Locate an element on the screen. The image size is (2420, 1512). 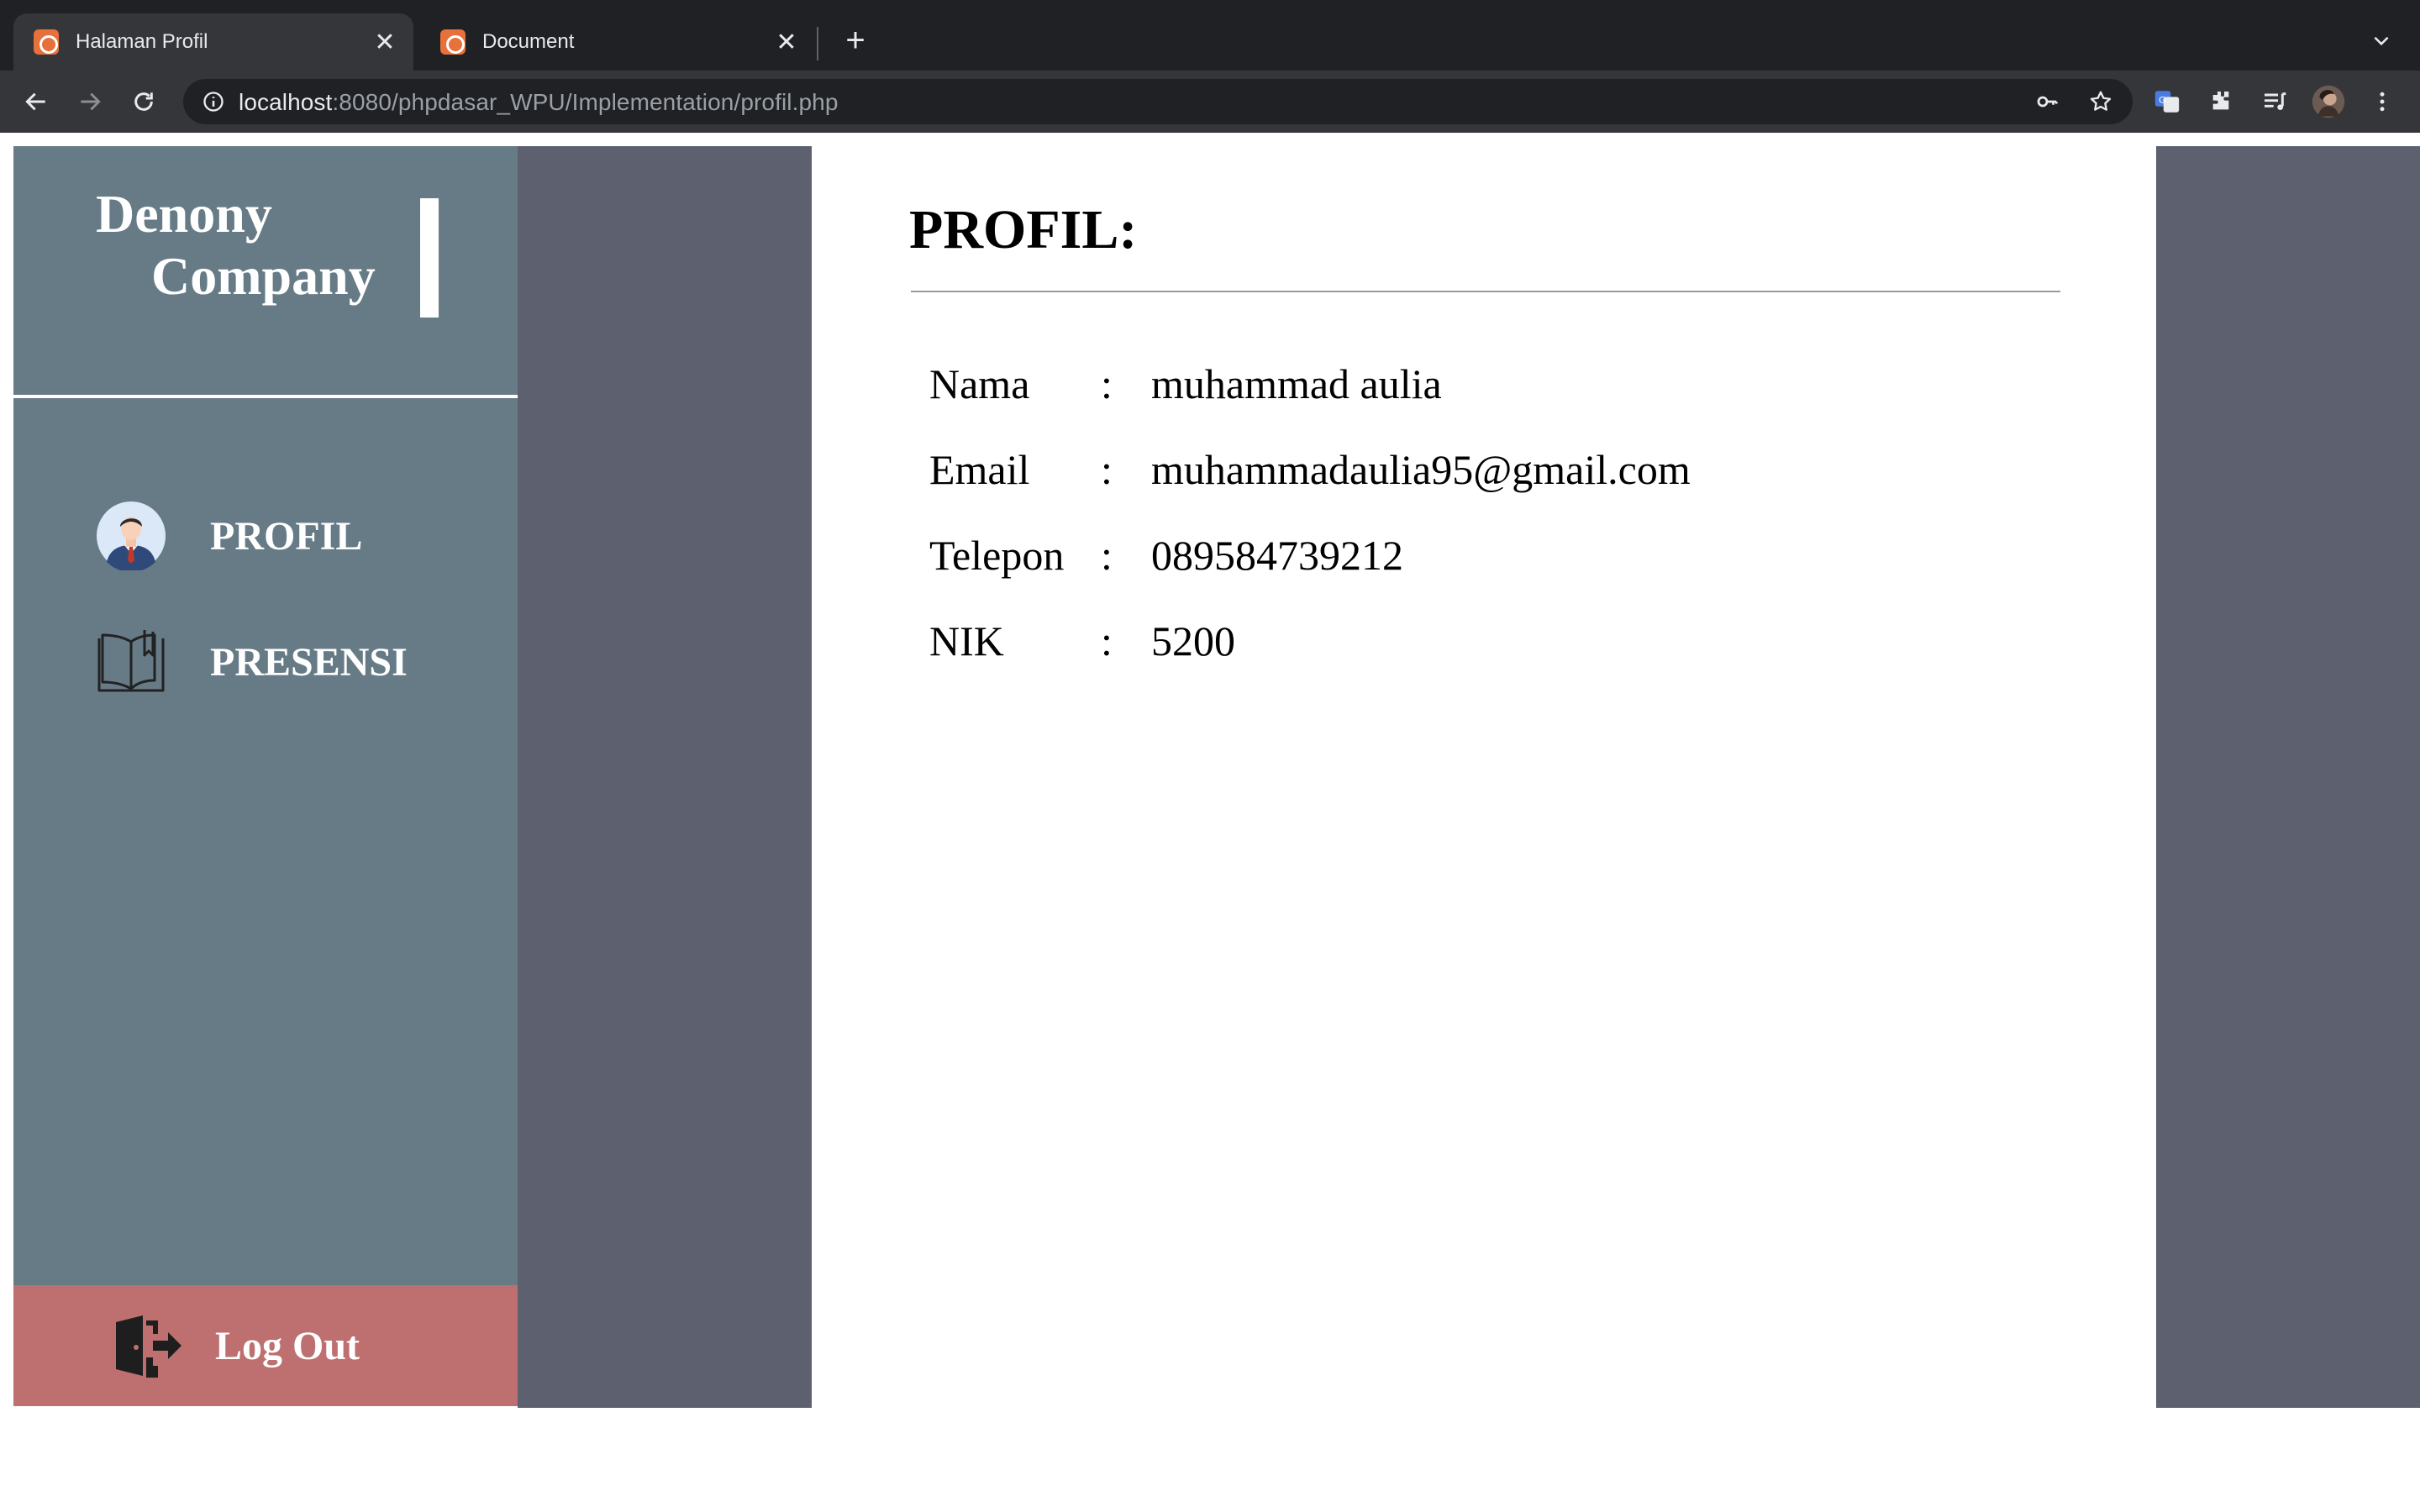
url-host: localhost is located at coordinates (286, 102).